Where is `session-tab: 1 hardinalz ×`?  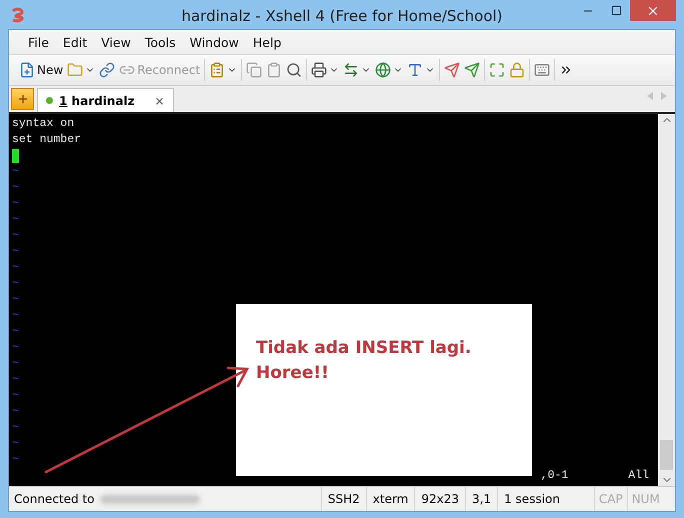
session-tab: 1 hardinalz × is located at coordinates (105, 100).